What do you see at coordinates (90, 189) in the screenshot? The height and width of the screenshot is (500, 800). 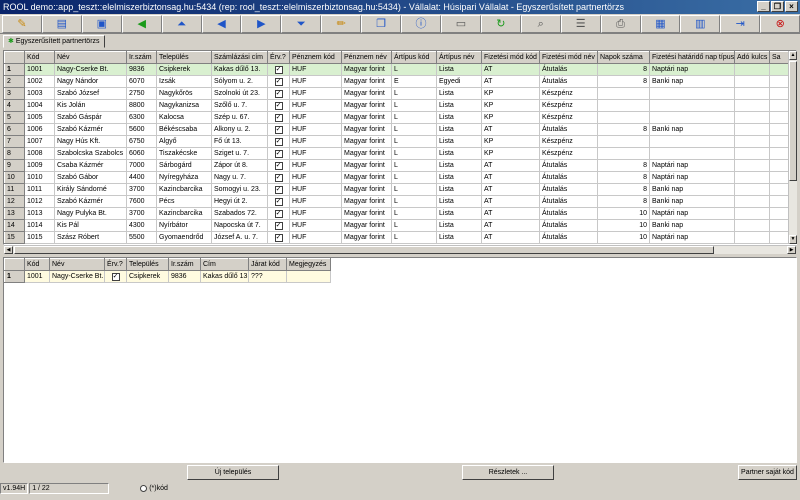 I see `table-cell-nev: Király Sándorné` at bounding box center [90, 189].